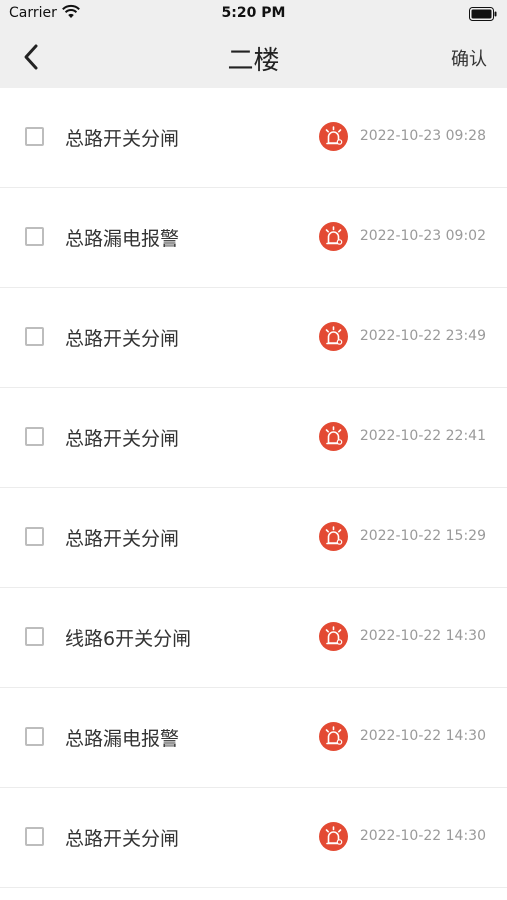 The height and width of the screenshot is (900, 507). What do you see at coordinates (253, 638) in the screenshot?
I see `list-item: 线路6开关分闸 2022-10-22 14:30` at bounding box center [253, 638].